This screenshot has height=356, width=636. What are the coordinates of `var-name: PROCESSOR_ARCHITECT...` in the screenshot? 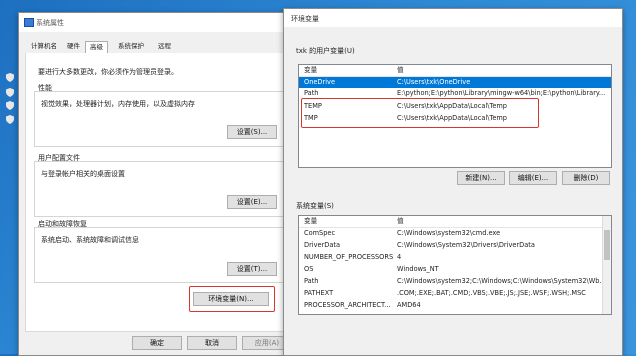 It's located at (347, 305).